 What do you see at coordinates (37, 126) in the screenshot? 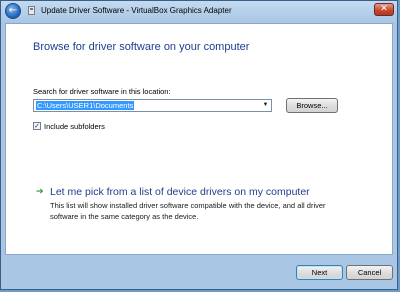
I see `include-subfolders-checkbox: ✓` at bounding box center [37, 126].